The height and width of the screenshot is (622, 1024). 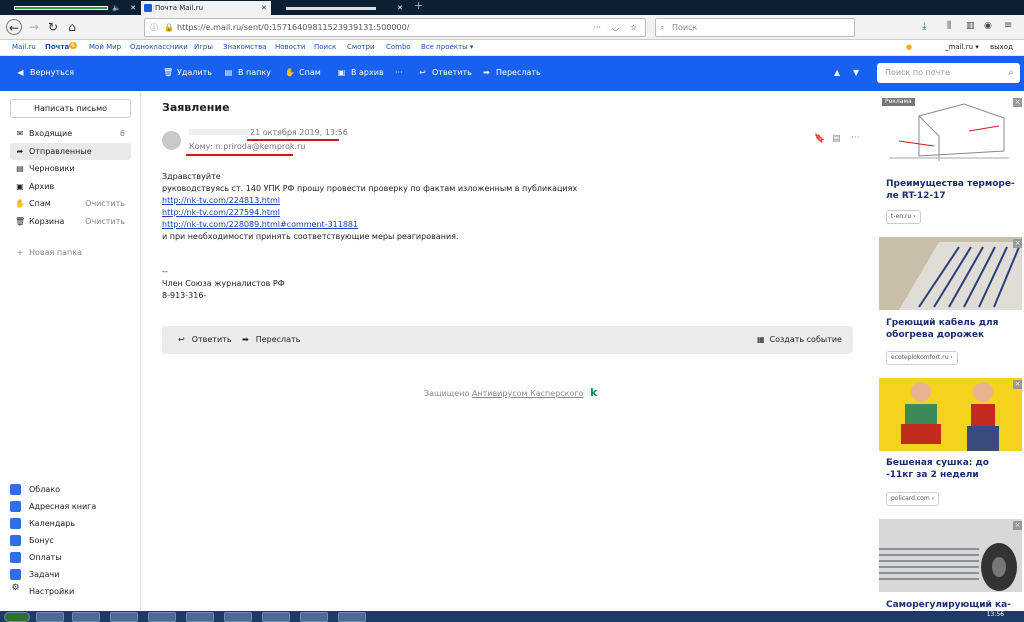 What do you see at coordinates (988, 26) in the screenshot?
I see `account-icon: ◉` at bounding box center [988, 26].